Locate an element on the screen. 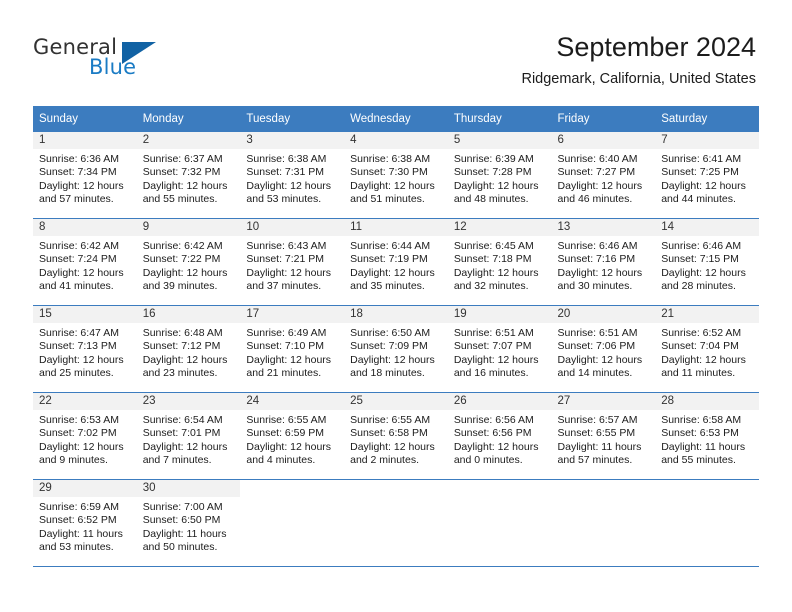  daylight-text-line2: and 57 minutes. is located at coordinates (595, 460).